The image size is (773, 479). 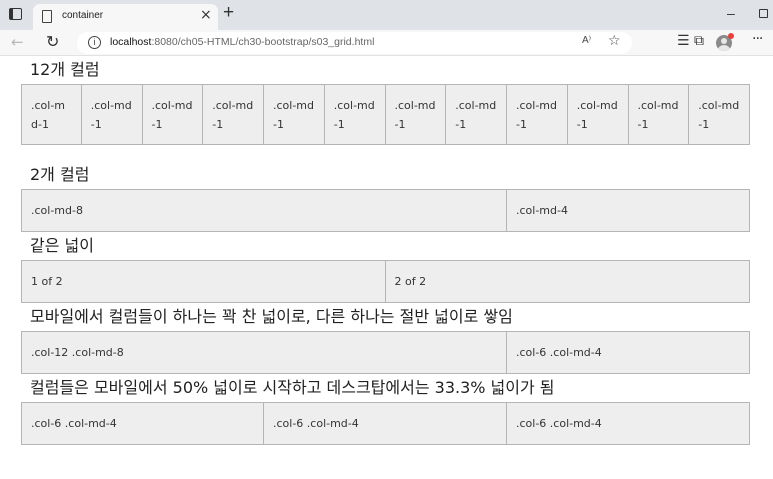 I want to click on section-heading-12-columns: 12개 컬럼, so click(x=65, y=69).